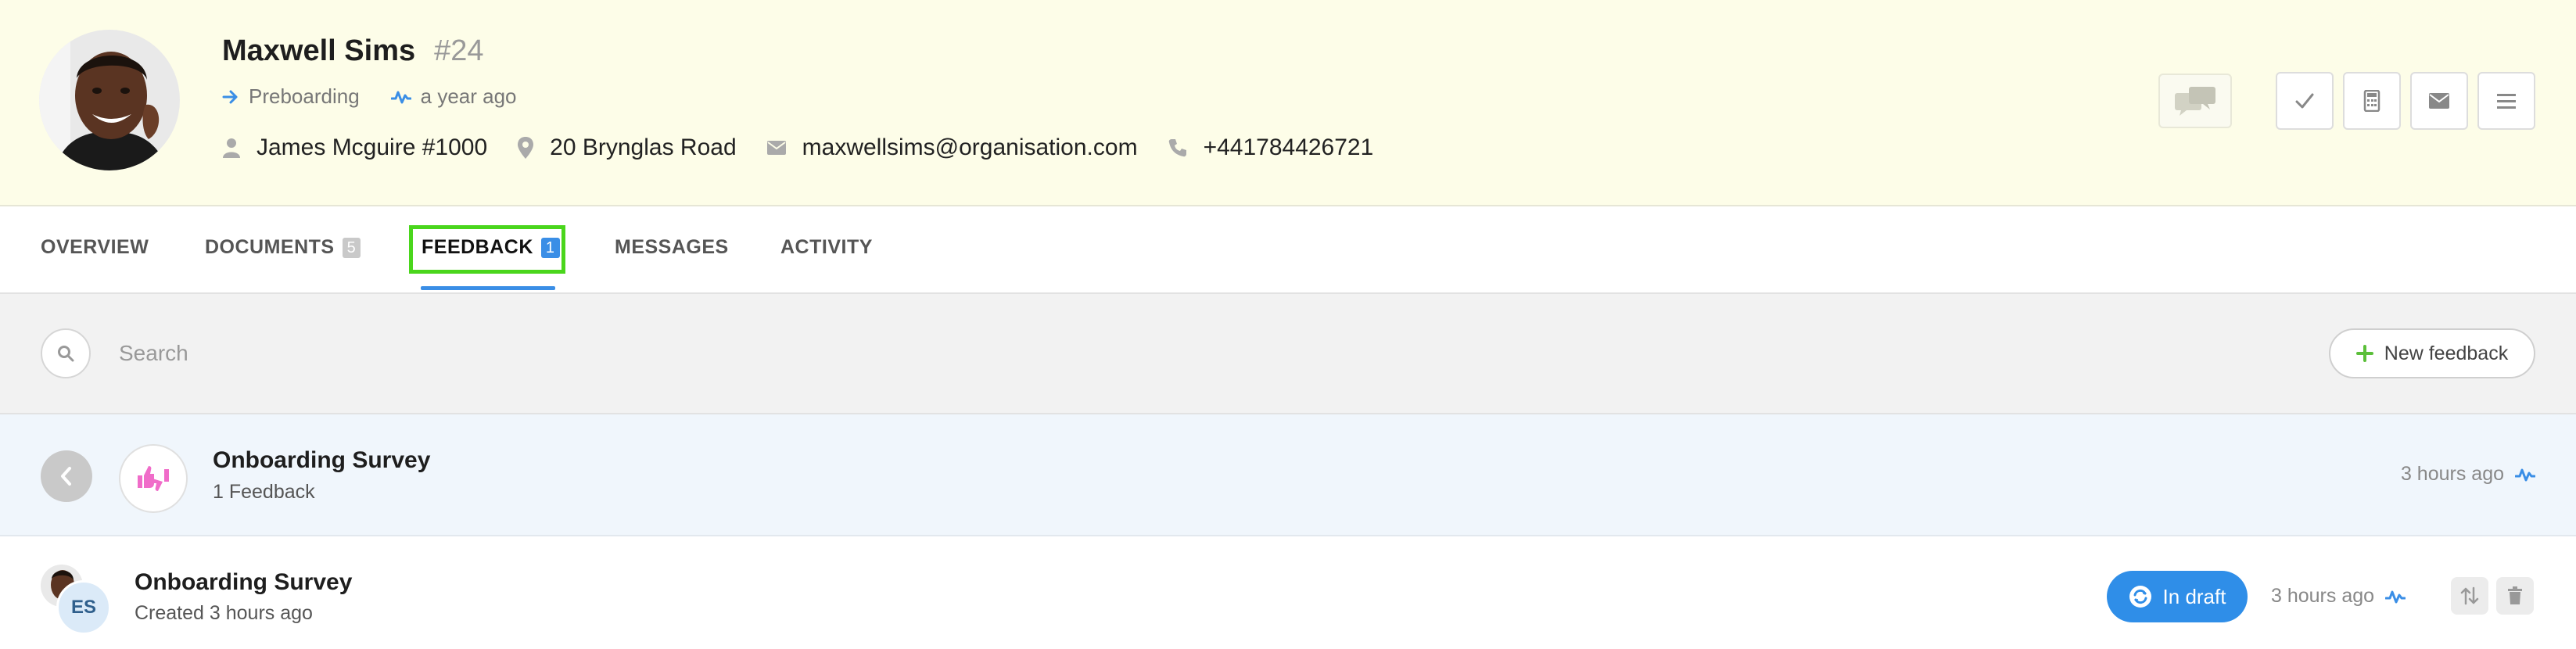 The height and width of the screenshot is (649, 2576). I want to click on trash-icon, so click(2515, 596).